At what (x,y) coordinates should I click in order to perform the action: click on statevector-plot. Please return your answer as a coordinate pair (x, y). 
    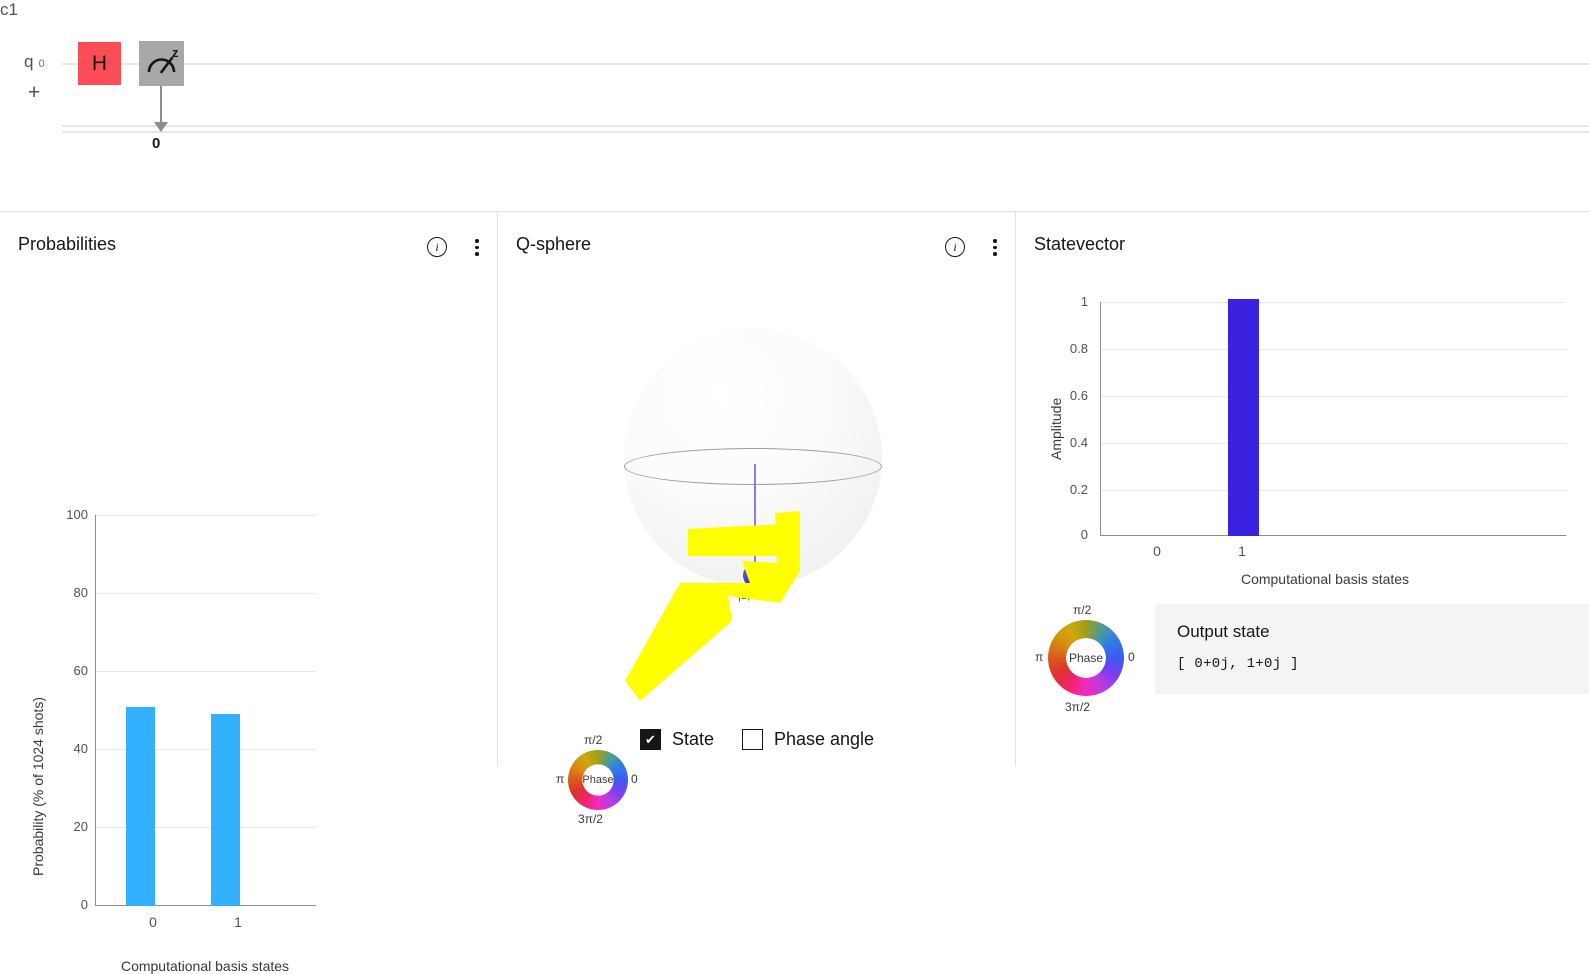
    Looking at the image, I should click on (1333, 417).